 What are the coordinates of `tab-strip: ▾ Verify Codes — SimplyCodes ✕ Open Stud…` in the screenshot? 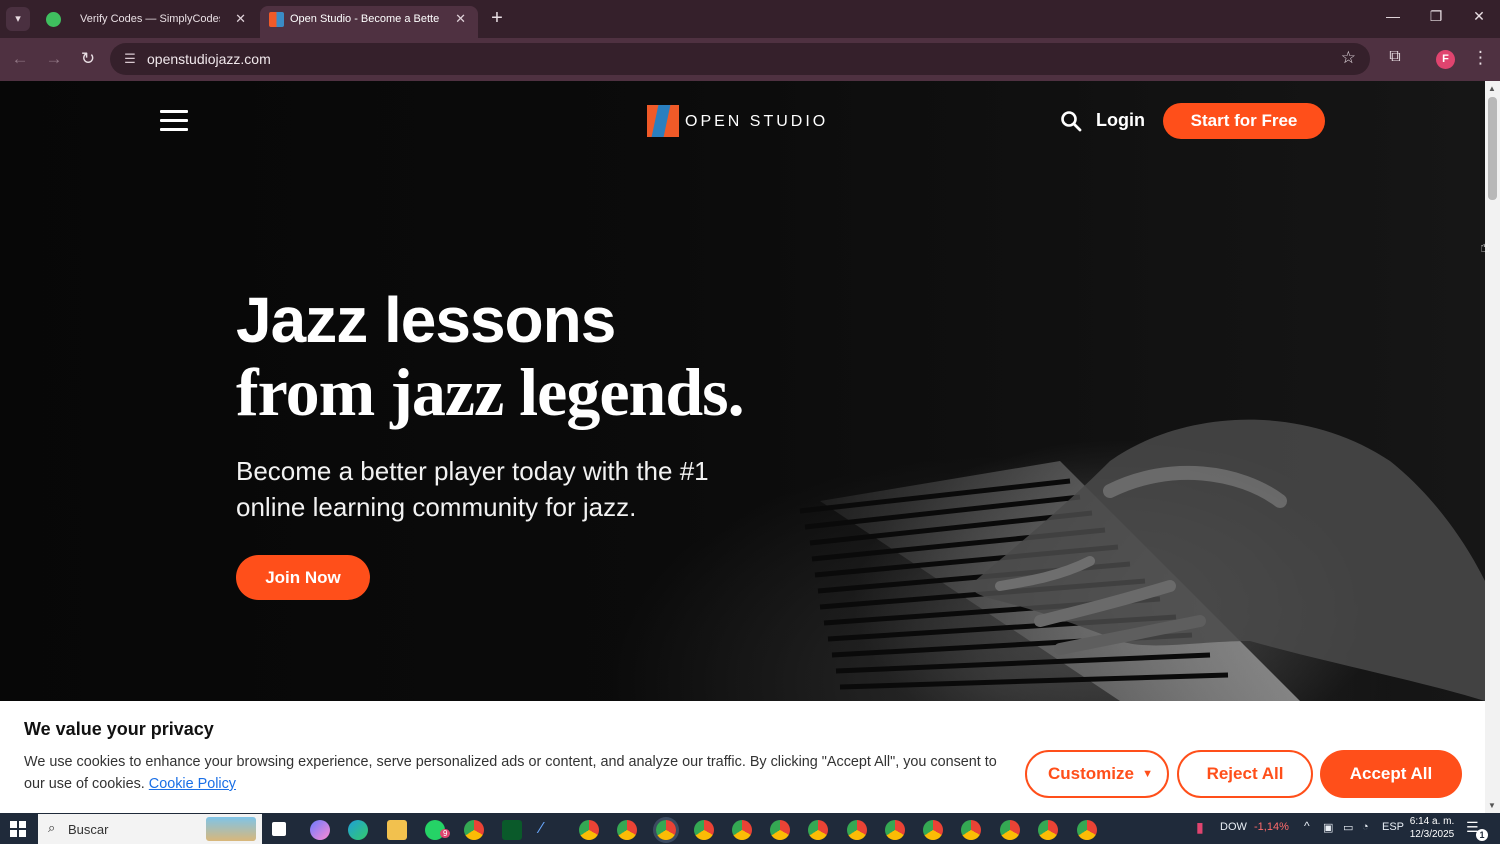 It's located at (750, 19).